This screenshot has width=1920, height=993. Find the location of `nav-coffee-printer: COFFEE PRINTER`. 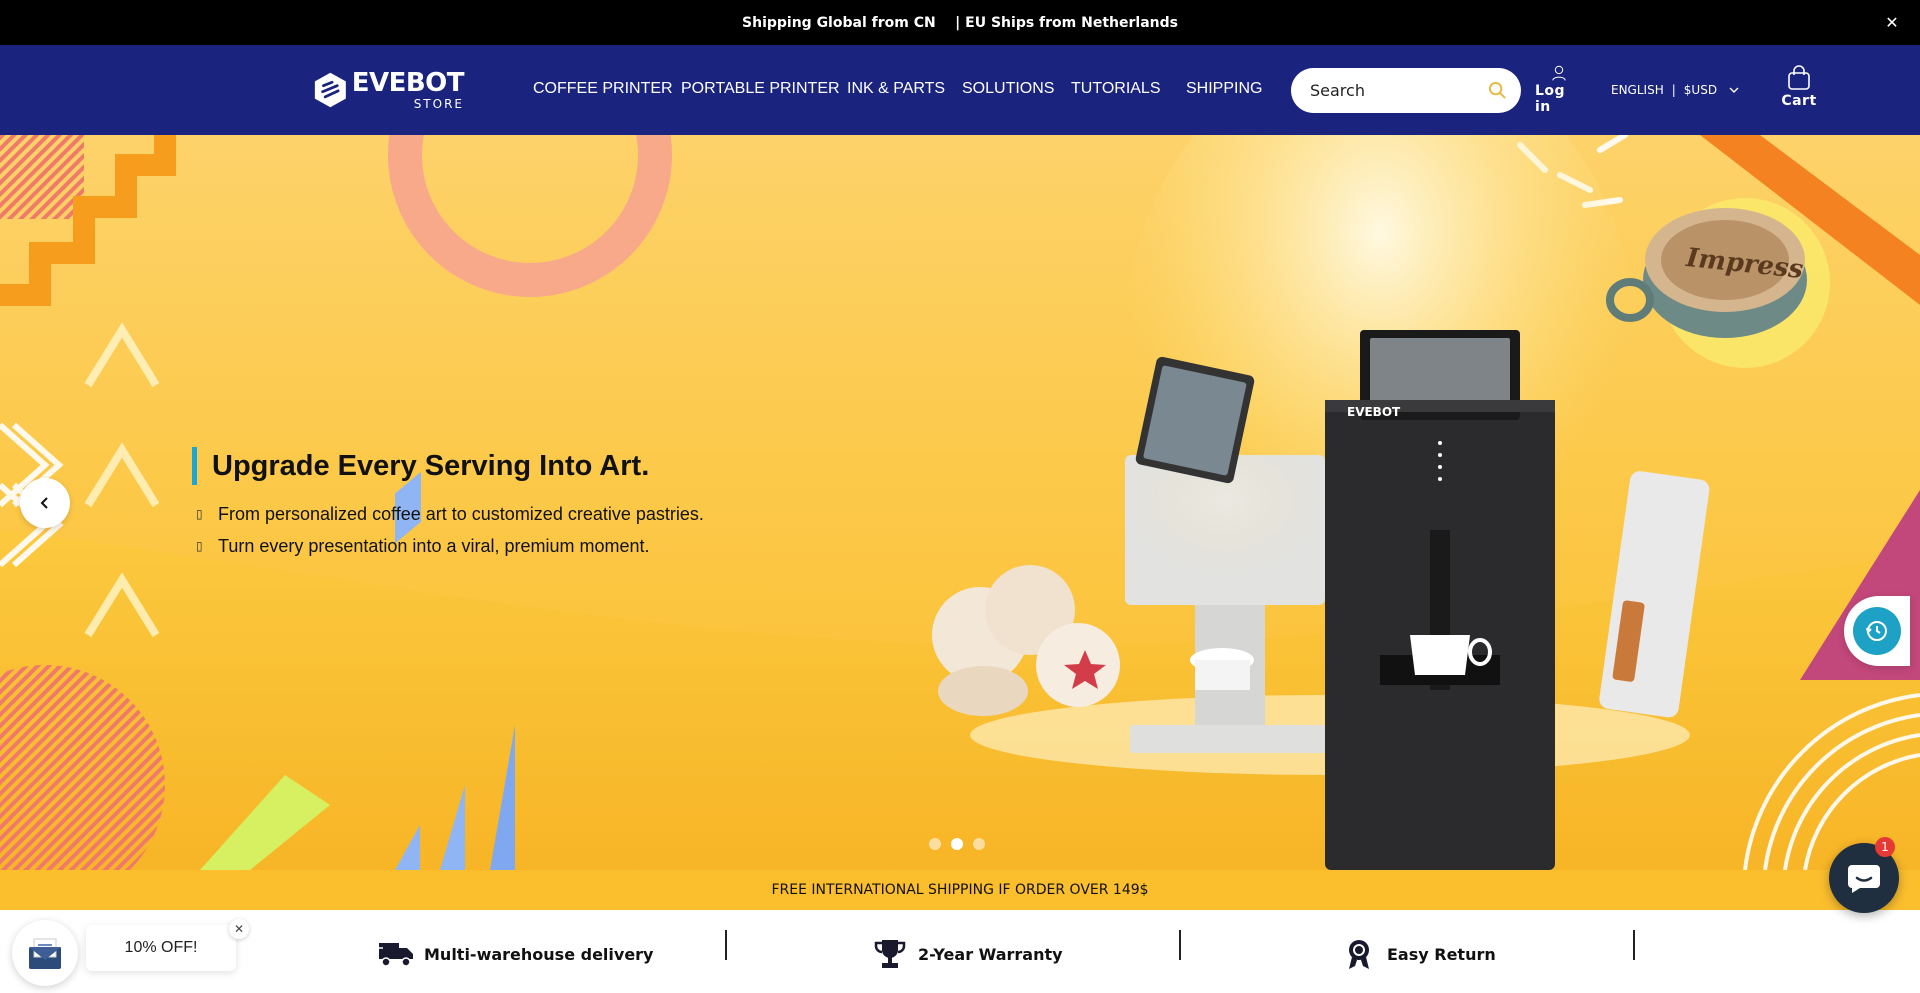

nav-coffee-printer: COFFEE PRINTER is located at coordinates (603, 89).